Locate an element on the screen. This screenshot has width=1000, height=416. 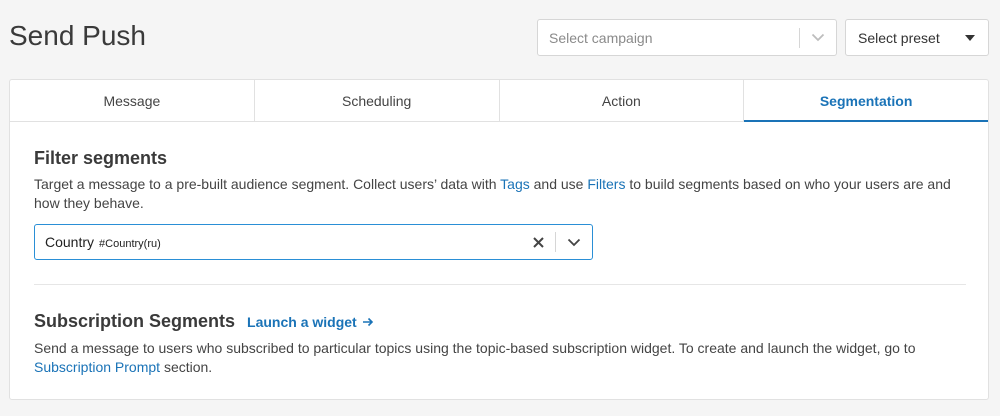
filter-desc-text-2: and use is located at coordinates (558, 184).